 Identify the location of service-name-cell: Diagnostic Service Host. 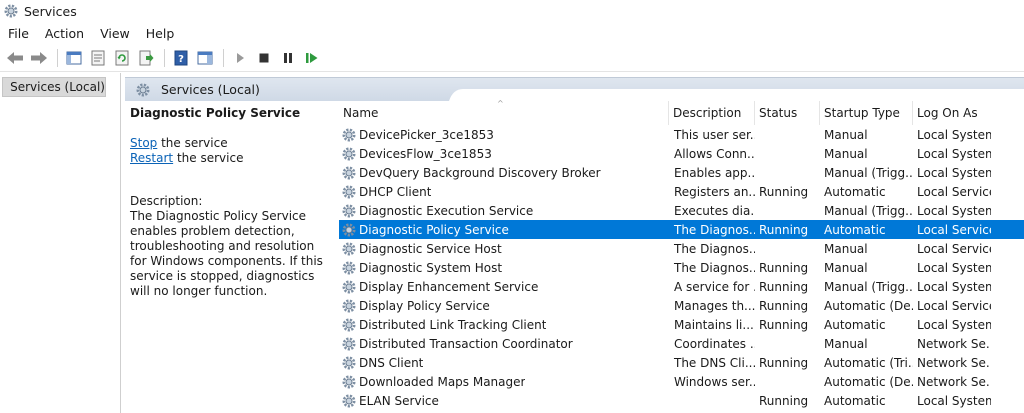
(504, 249).